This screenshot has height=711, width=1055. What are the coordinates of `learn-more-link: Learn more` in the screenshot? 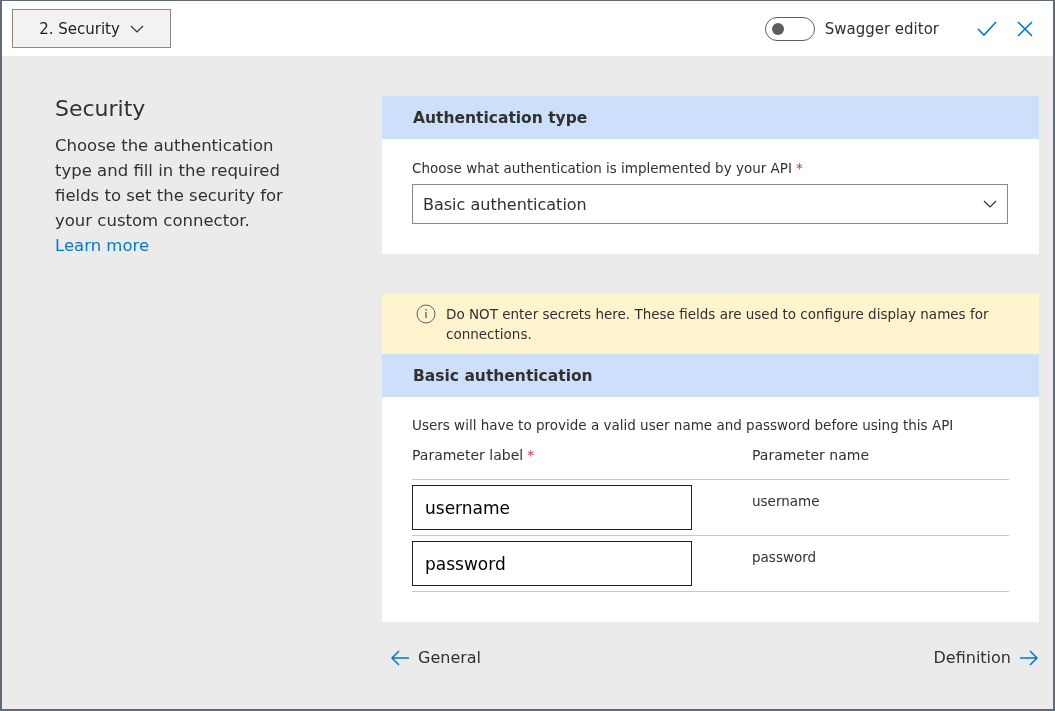 It's located at (102, 245).